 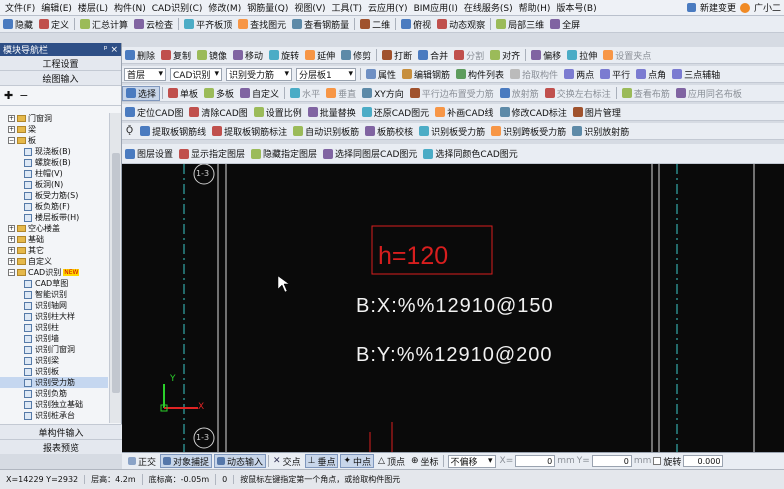 I want to click on toolbar7-button-2: 隐藏指定图层, so click(x=284, y=153).